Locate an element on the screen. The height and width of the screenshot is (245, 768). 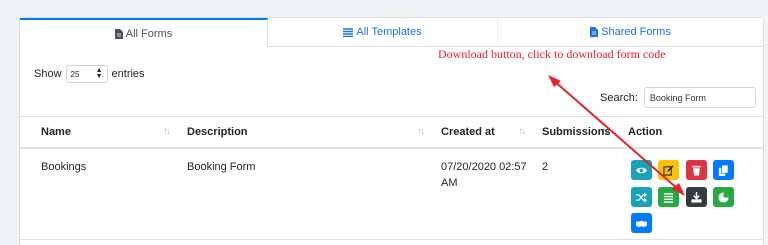
stats-button is located at coordinates (723, 197).